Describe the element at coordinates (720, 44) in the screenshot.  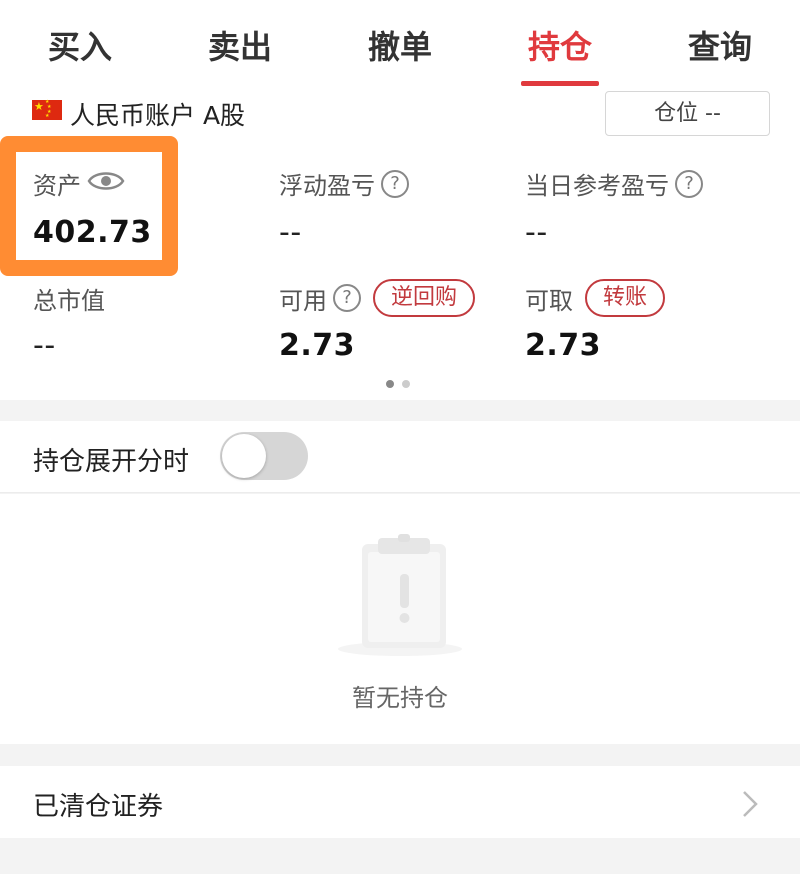
I see `tab-query: 查询` at that location.